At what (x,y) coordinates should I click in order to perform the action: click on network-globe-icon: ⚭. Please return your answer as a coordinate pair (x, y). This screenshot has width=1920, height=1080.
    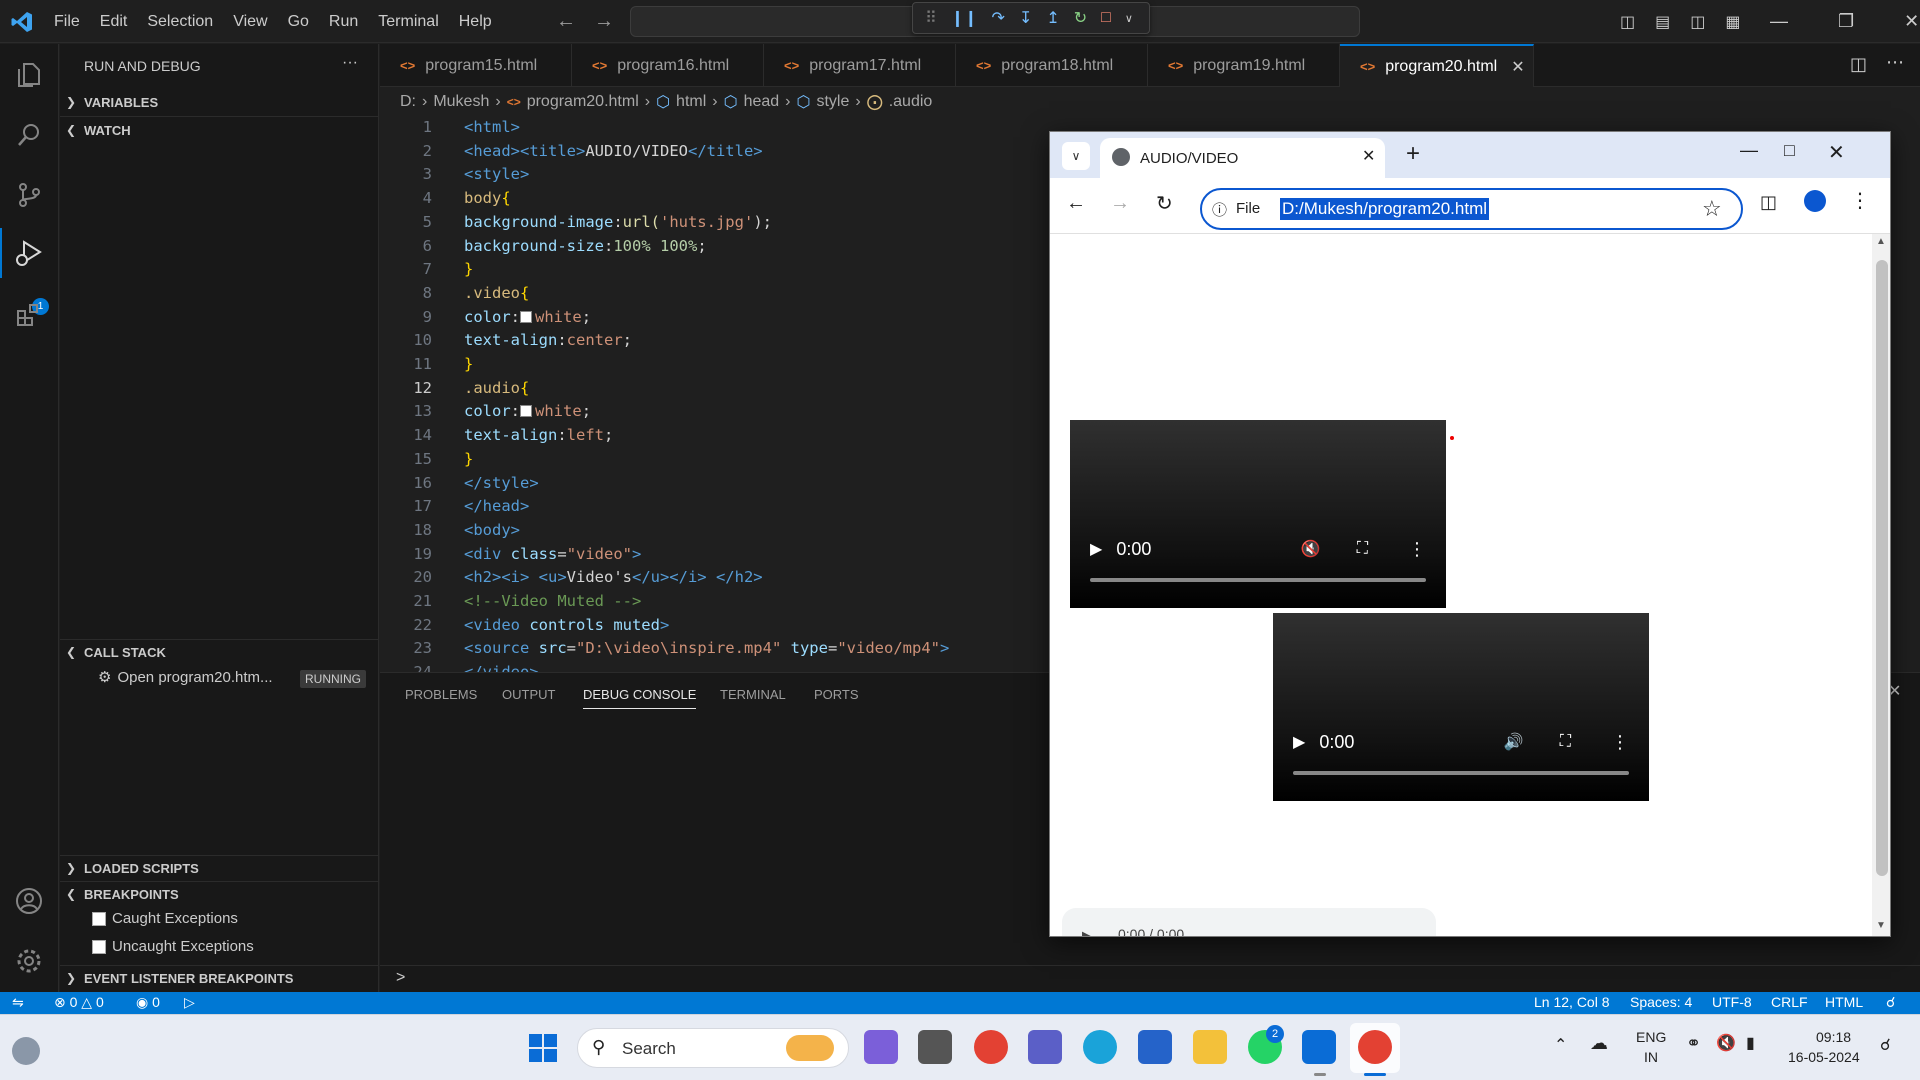
    Looking at the image, I should click on (1693, 1043).